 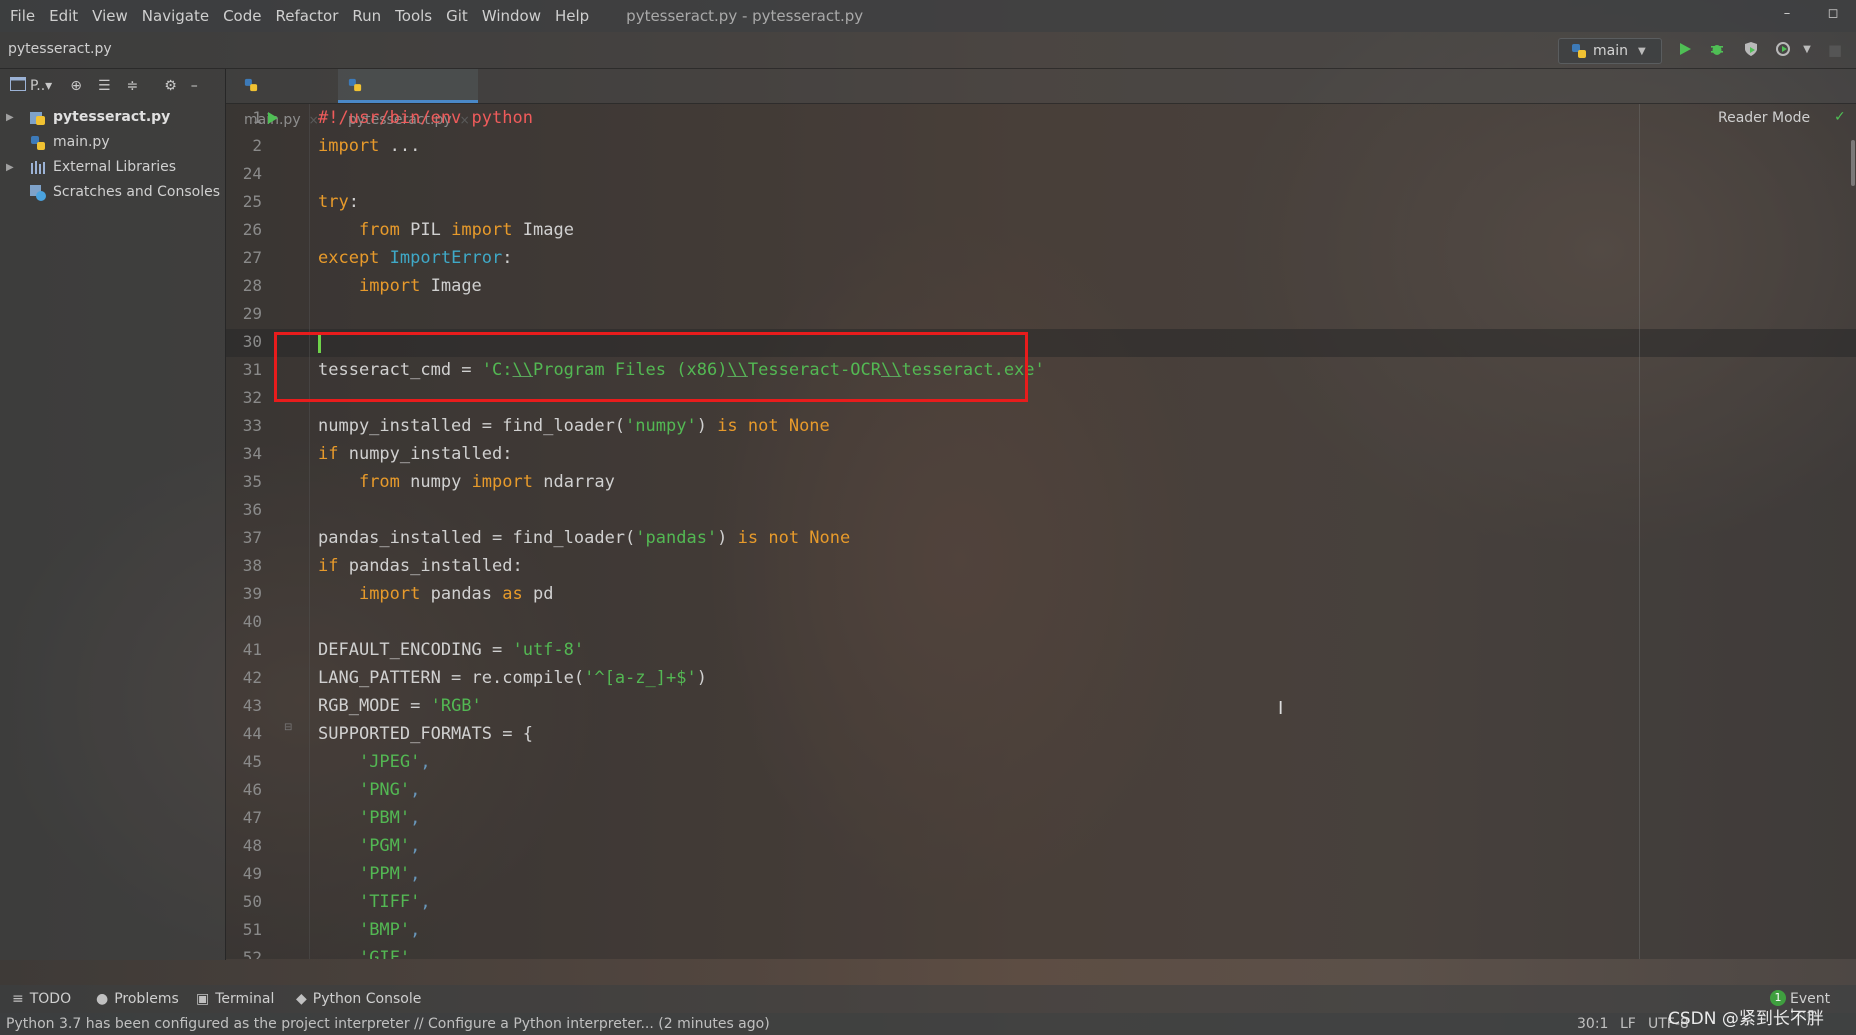 What do you see at coordinates (175, 16) in the screenshot?
I see `menu-navigate: Navigate` at bounding box center [175, 16].